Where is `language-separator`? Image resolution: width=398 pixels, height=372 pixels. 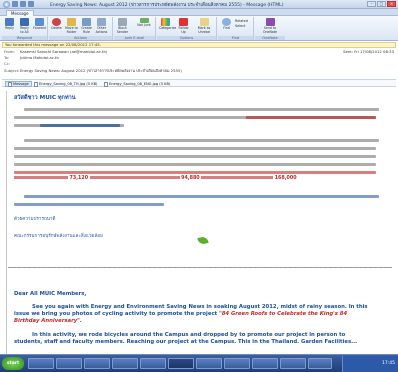 language-separator is located at coordinates (200, 267).